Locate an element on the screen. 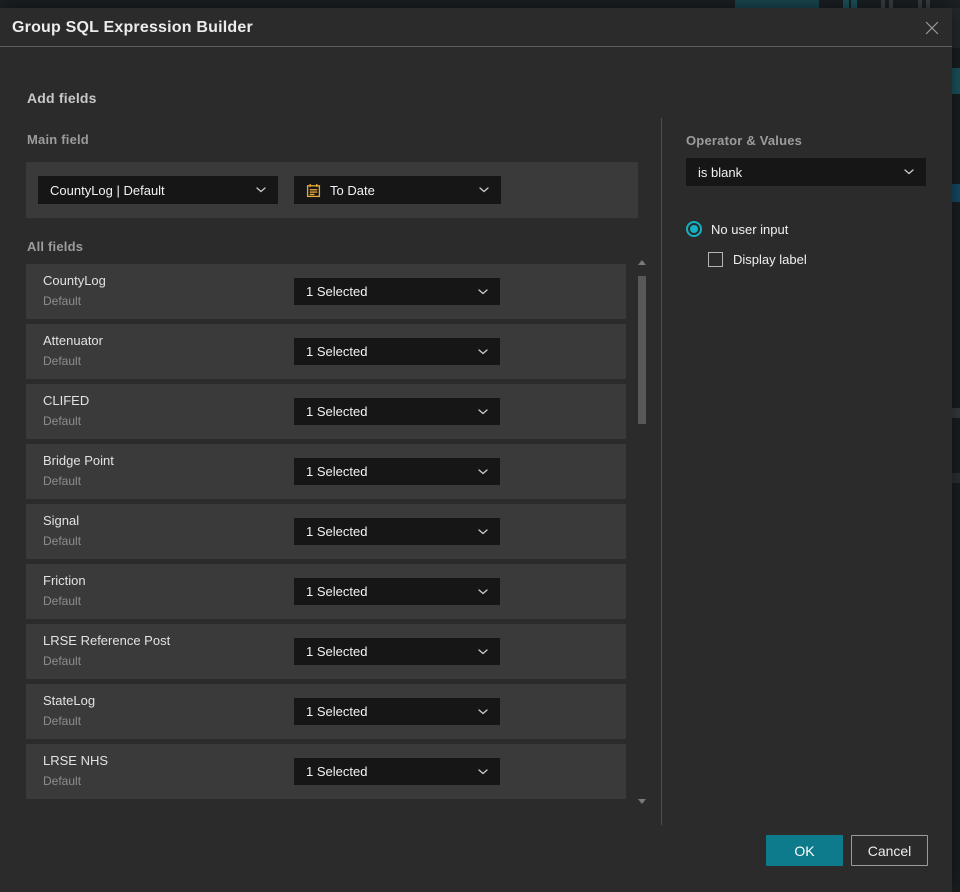  field-row: Bridge Point Default 1 Selected is located at coordinates (326, 471).